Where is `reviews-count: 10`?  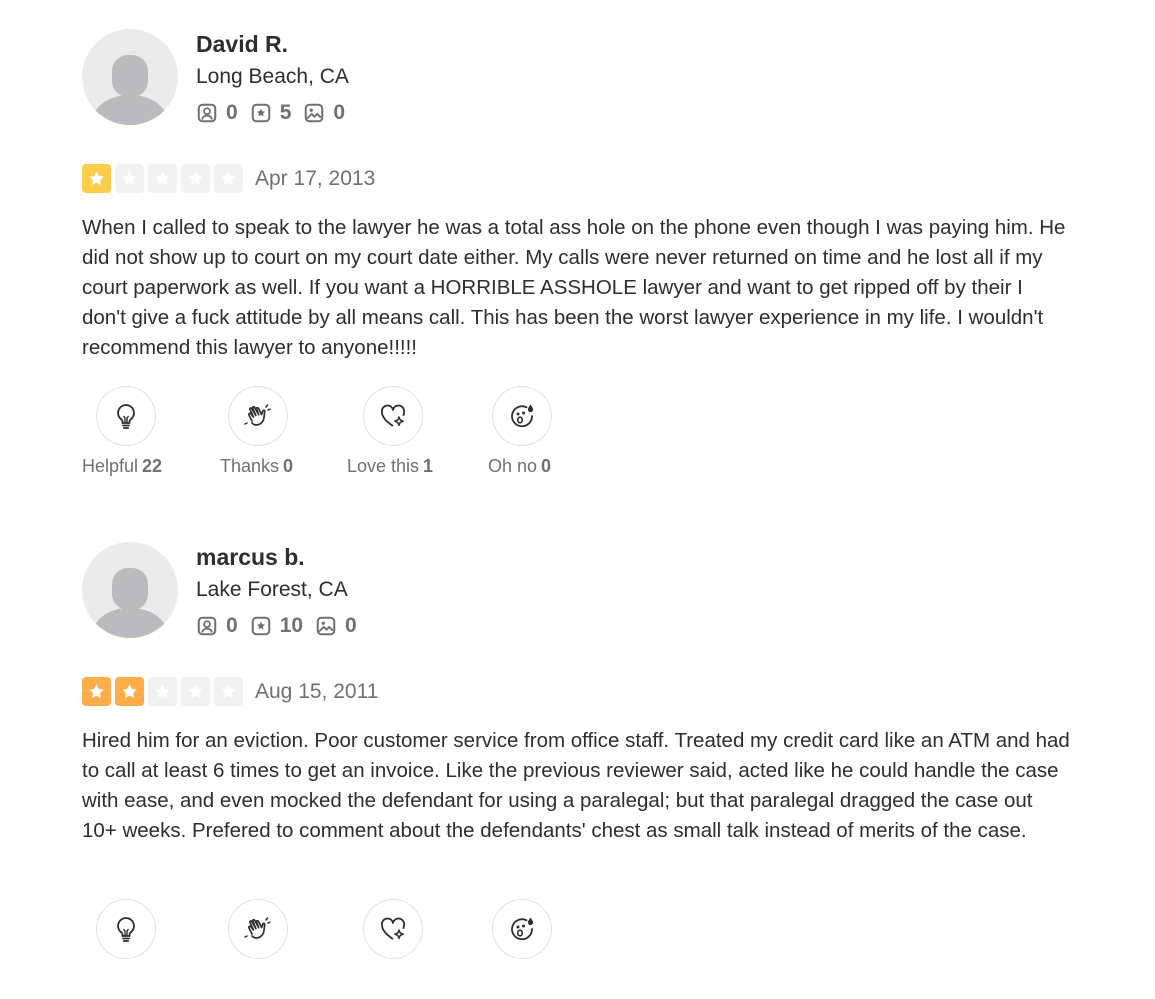
reviews-count: 10 is located at coordinates (291, 625).